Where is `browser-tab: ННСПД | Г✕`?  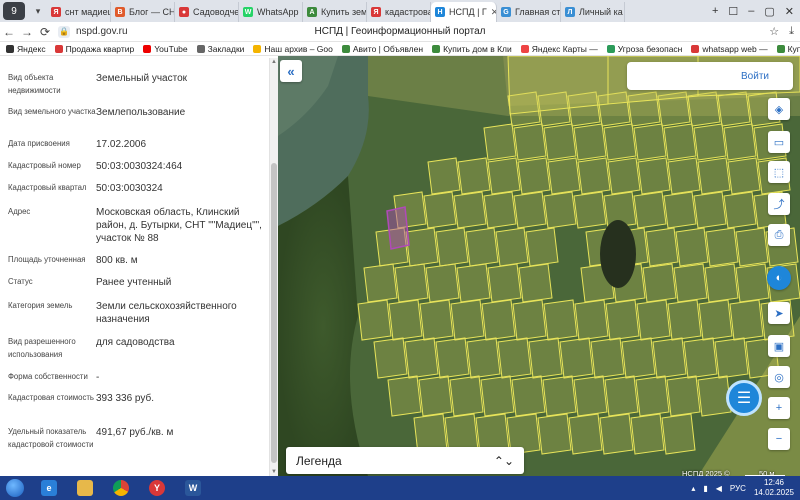
browser-tab: ННСПД | Г✕ is located at coordinates (464, 12).